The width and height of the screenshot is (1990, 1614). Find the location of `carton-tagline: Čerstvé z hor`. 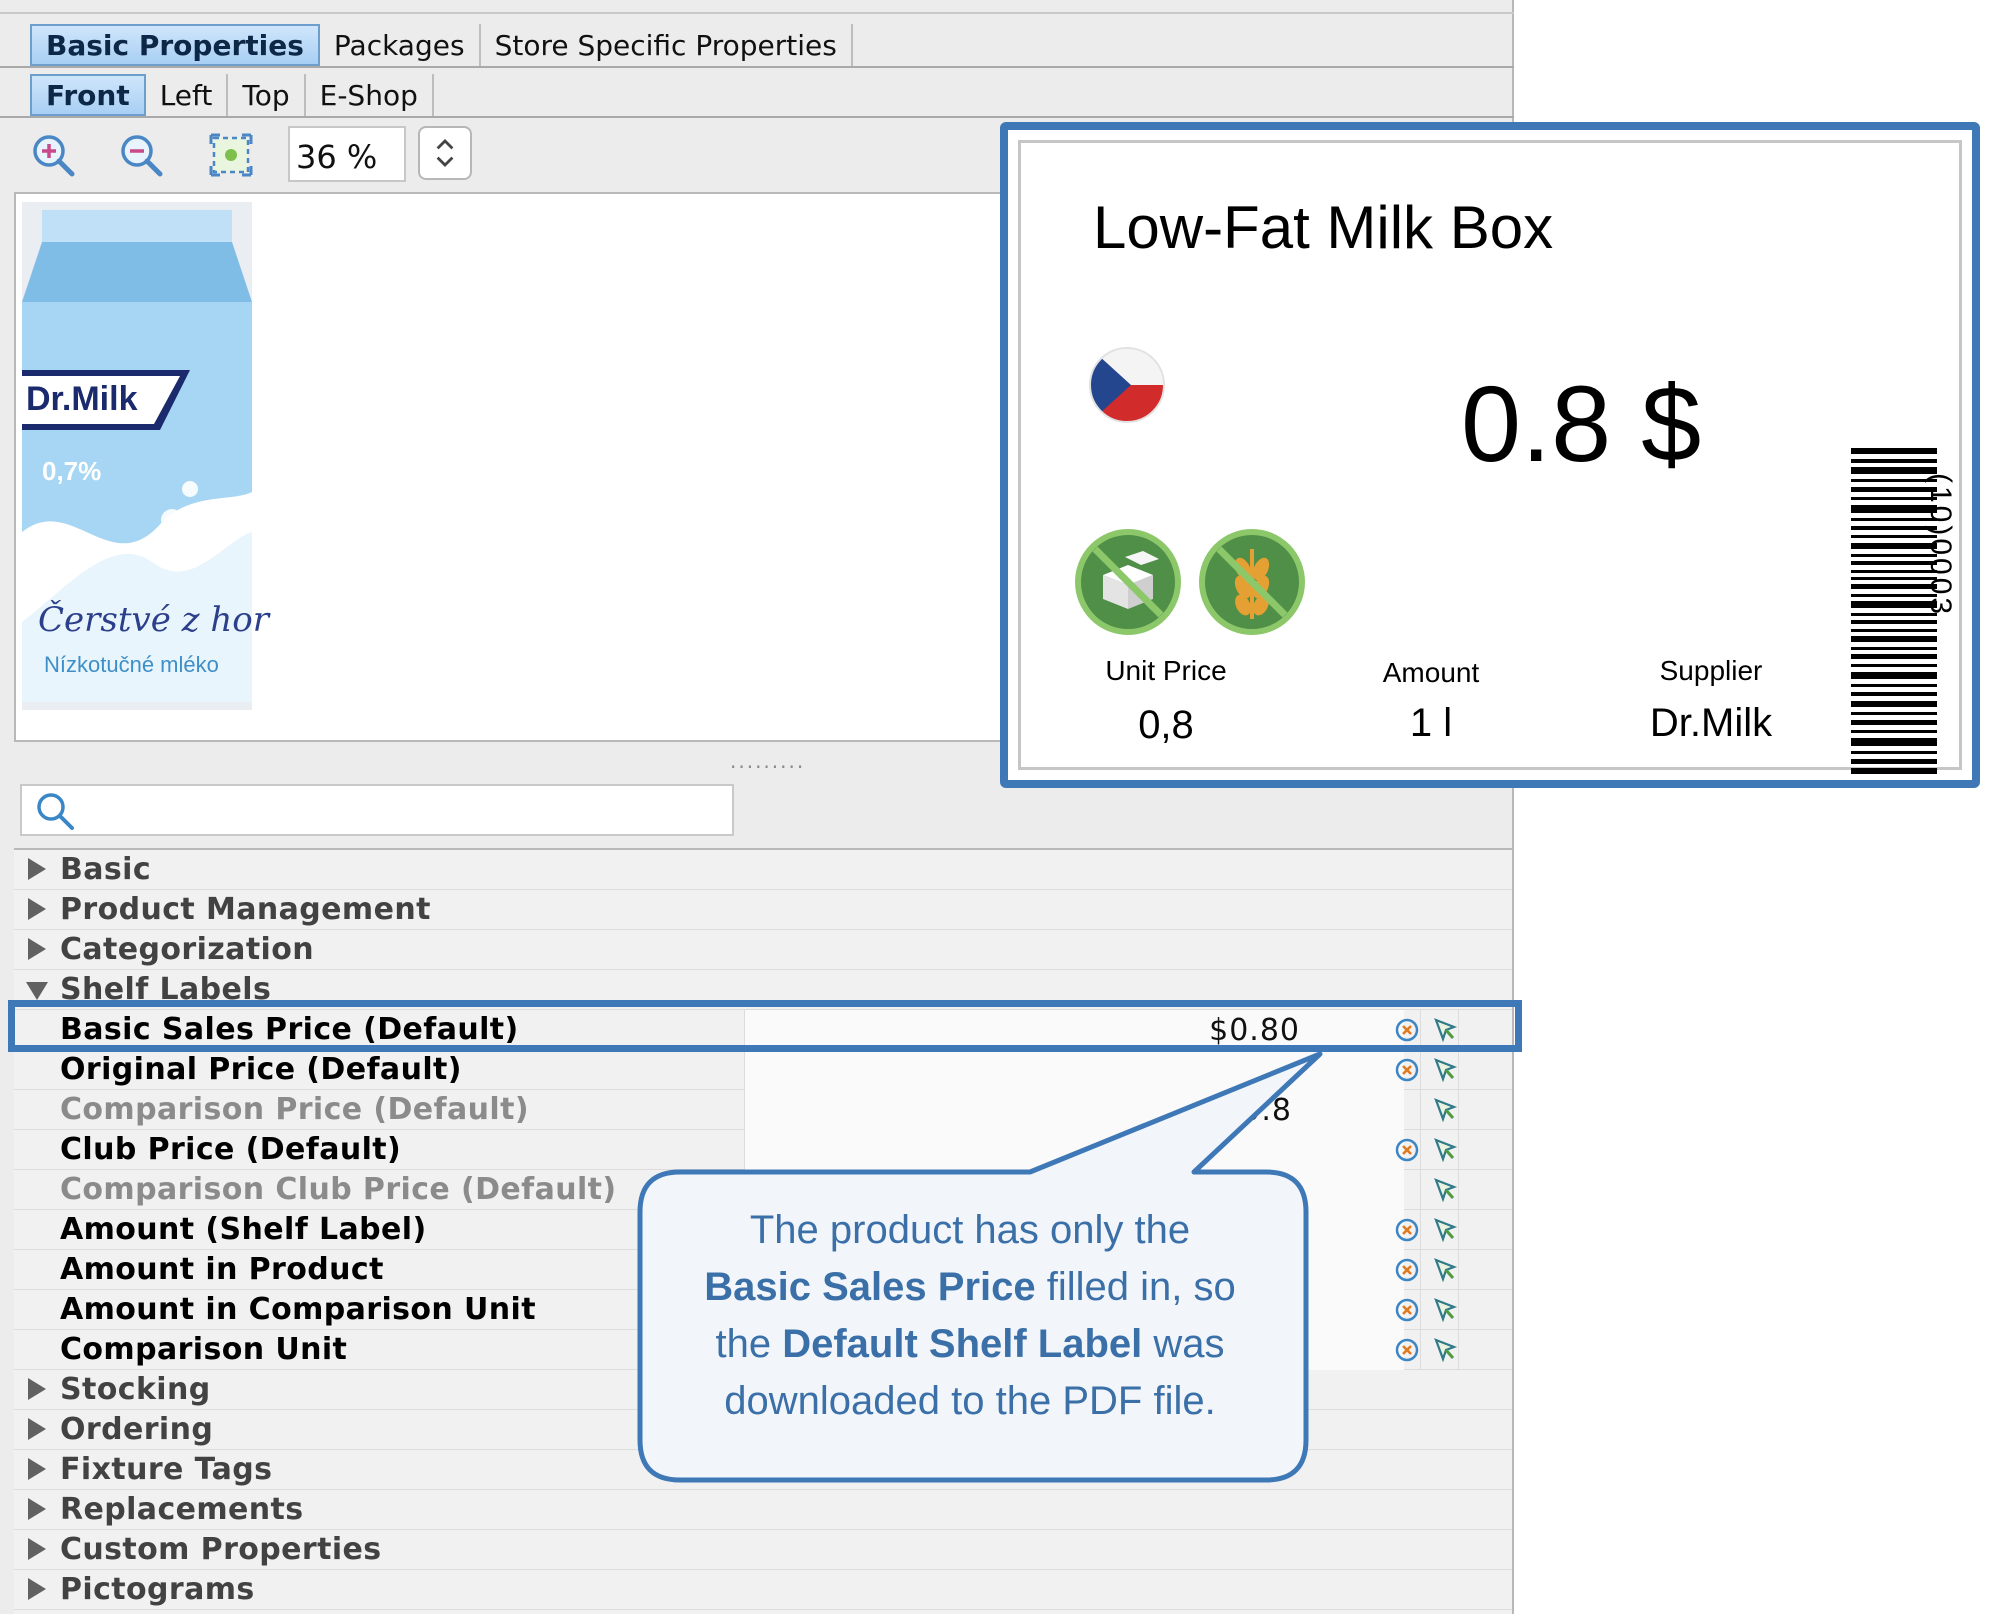

carton-tagline: Čerstvé z hor is located at coordinates (153, 620).